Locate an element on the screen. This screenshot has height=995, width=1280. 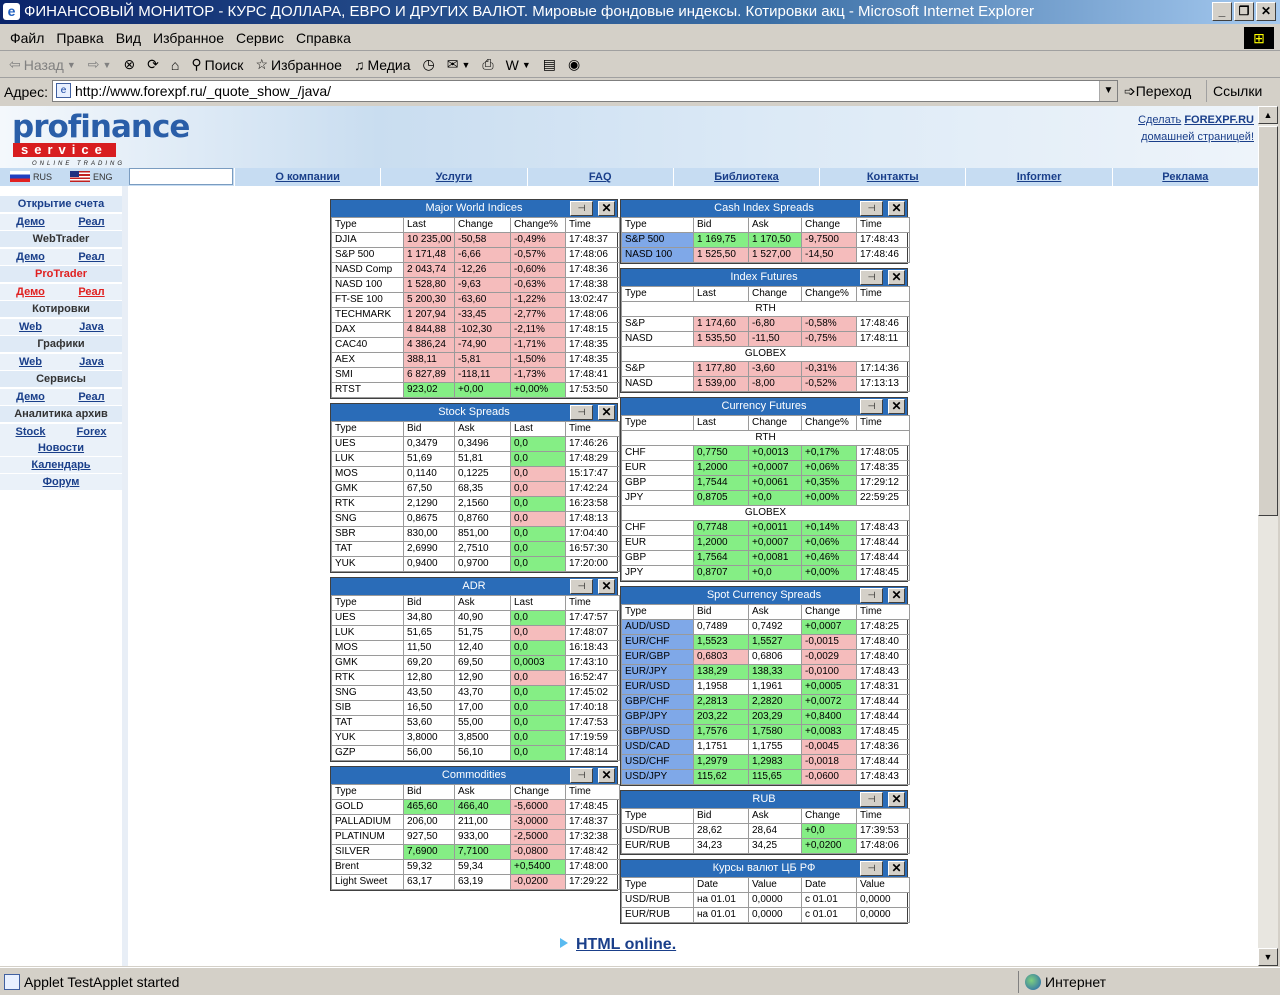
site-search-input is located at coordinates (181, 176).